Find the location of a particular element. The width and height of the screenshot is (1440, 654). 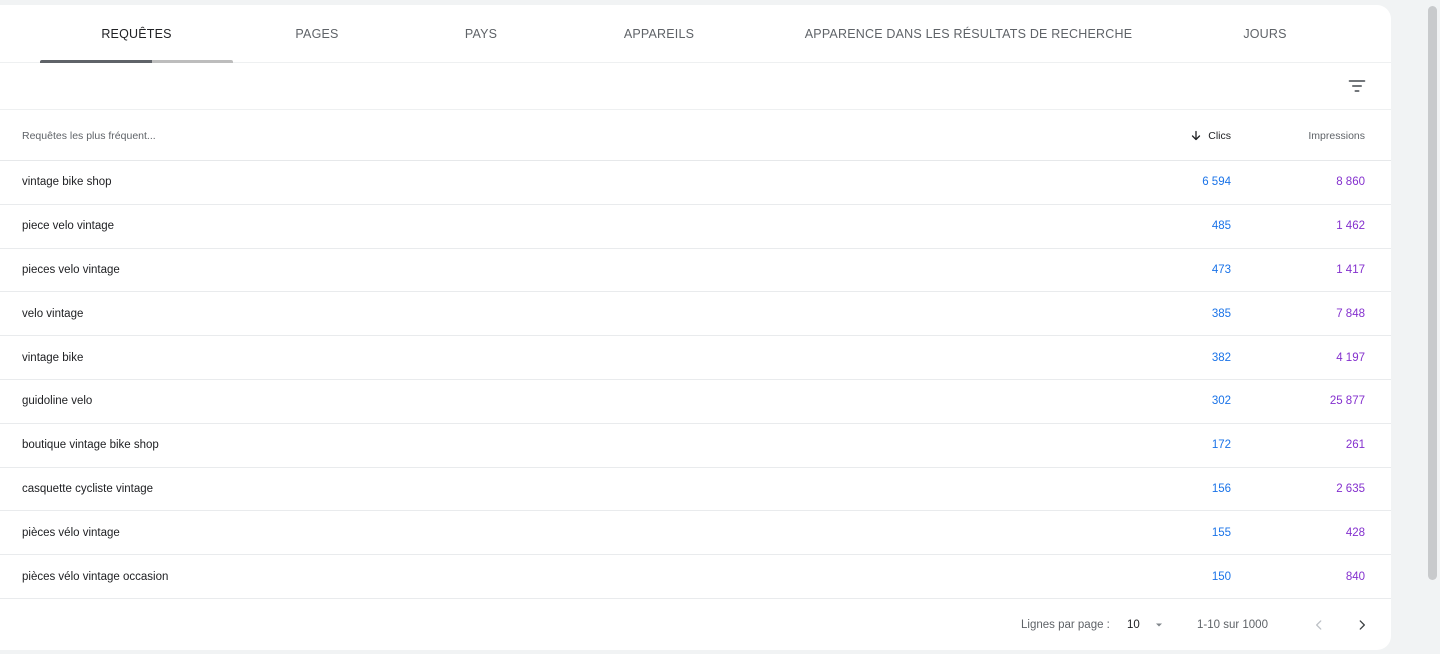

clicks-cell: 485 is located at coordinates (1221, 226).